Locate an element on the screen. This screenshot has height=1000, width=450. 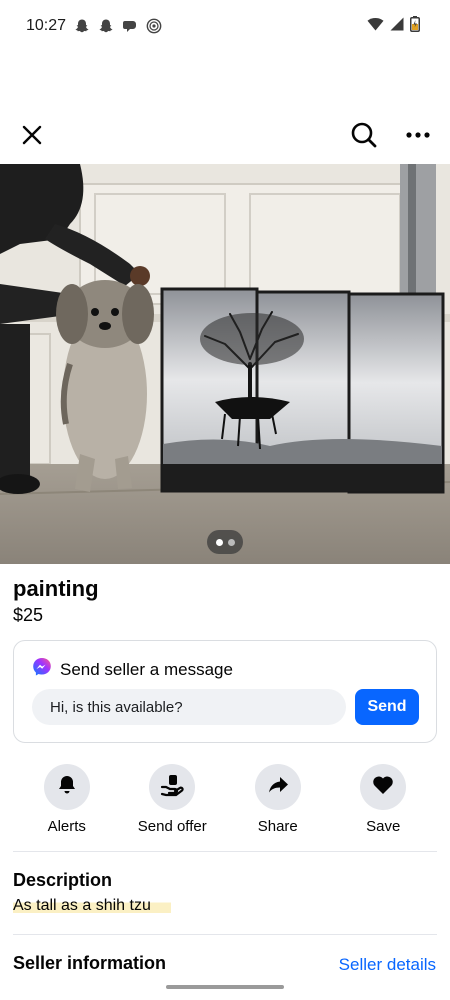
status-right is located at coordinates (393, 26).